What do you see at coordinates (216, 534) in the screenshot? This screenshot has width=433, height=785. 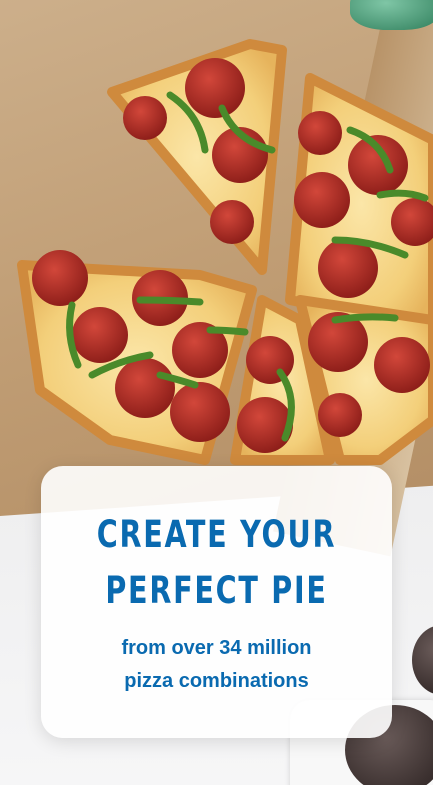 I see `headline-line-1: CREATE YOUR` at bounding box center [216, 534].